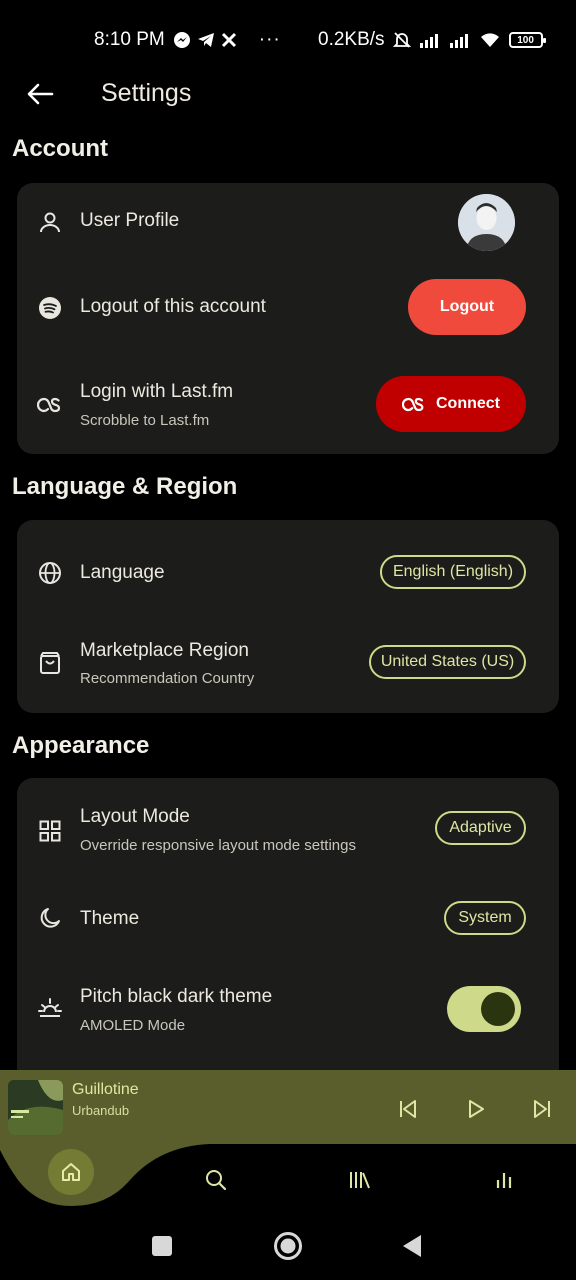 The image size is (576, 1280). I want to click on battery-level: 100, so click(525, 40).